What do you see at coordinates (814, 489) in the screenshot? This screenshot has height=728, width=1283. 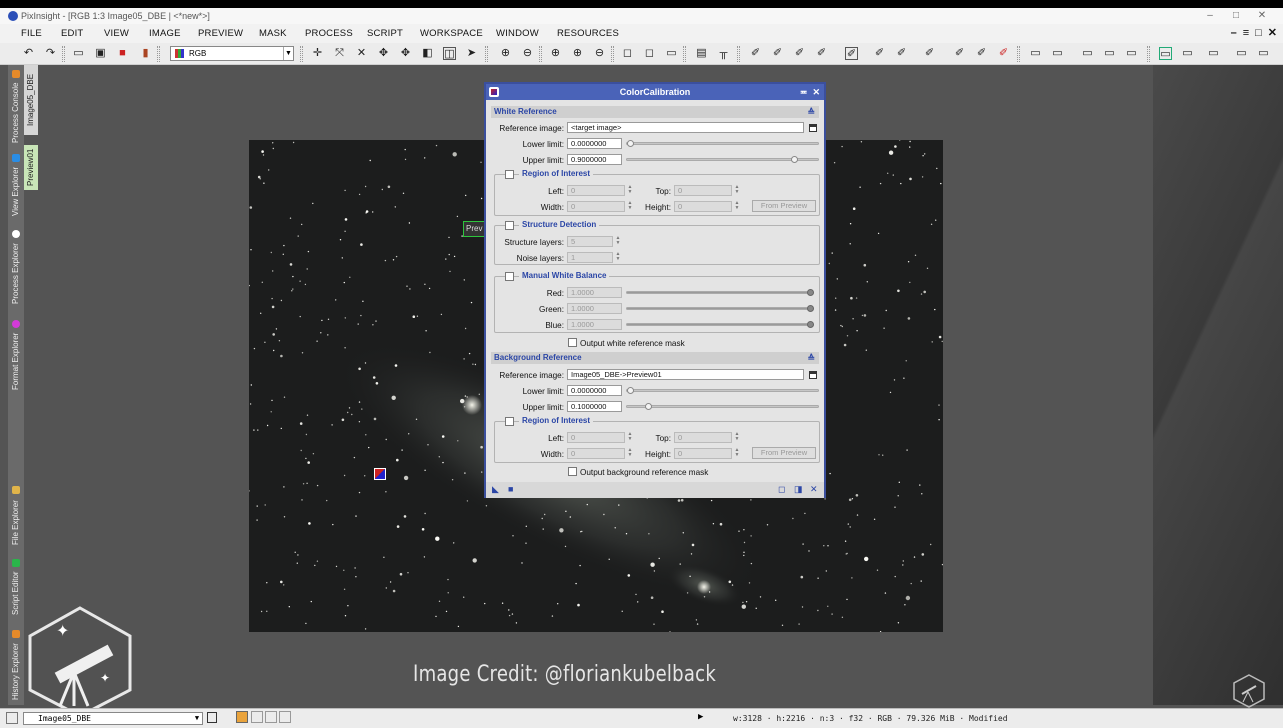 I see `reset-icon: ✕` at bounding box center [814, 489].